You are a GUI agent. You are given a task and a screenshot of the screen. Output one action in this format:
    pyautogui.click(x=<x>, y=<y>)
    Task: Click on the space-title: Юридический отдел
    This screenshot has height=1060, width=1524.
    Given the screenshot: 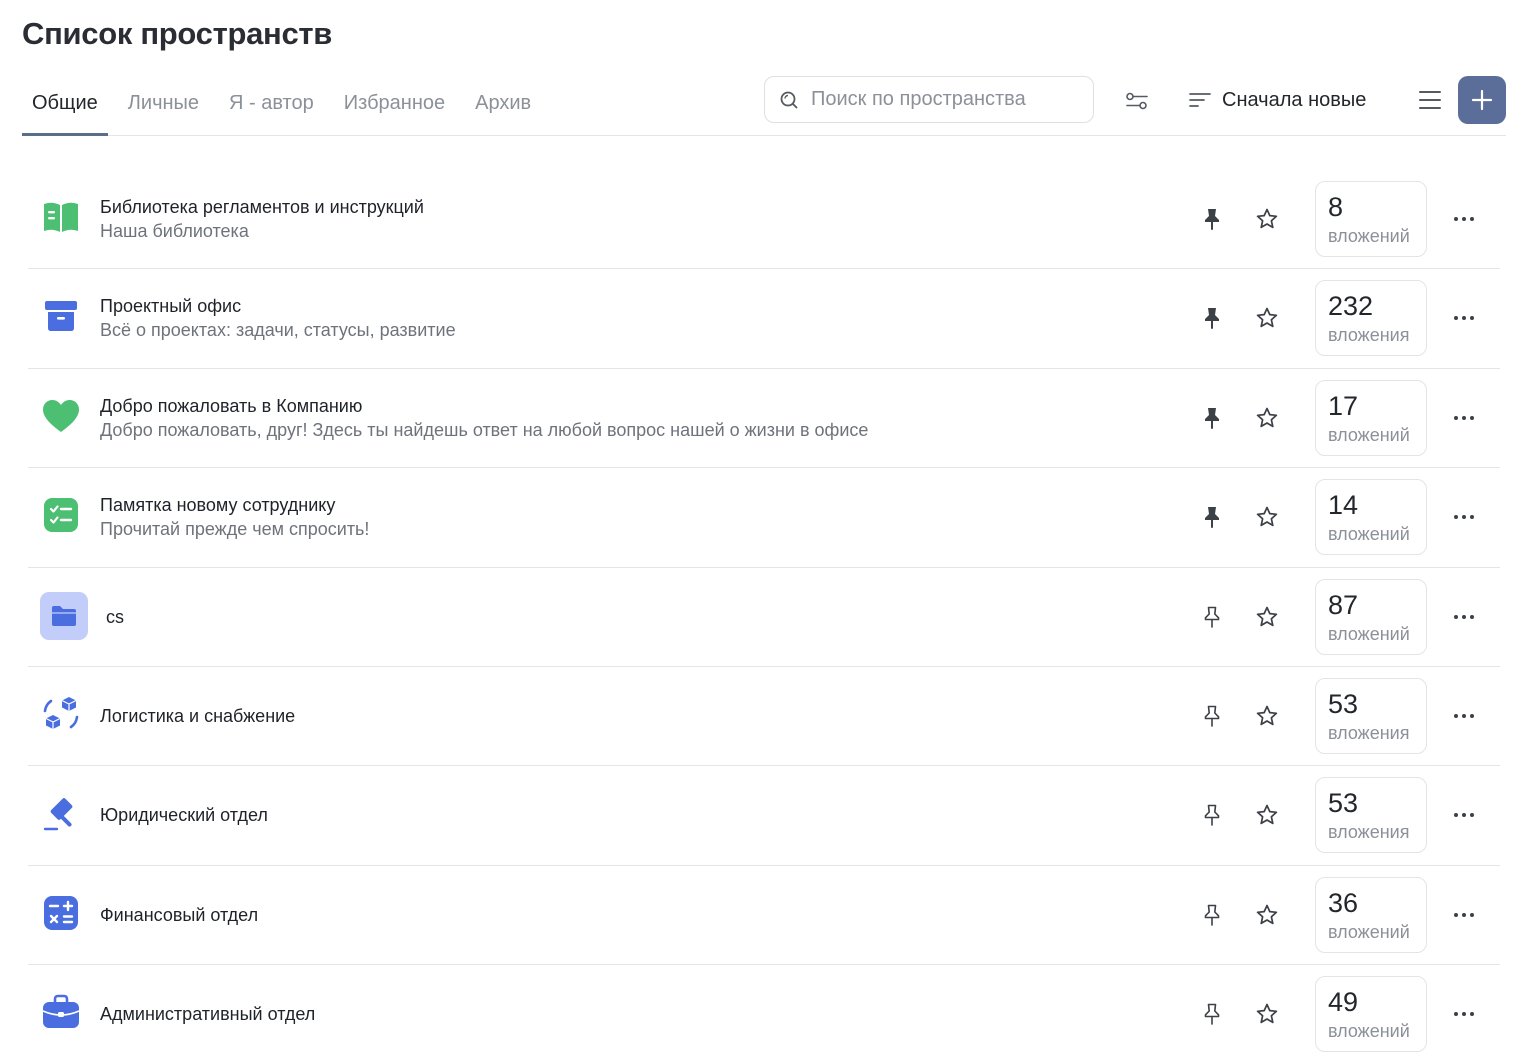 What is the action you would take?
    pyautogui.click(x=184, y=815)
    